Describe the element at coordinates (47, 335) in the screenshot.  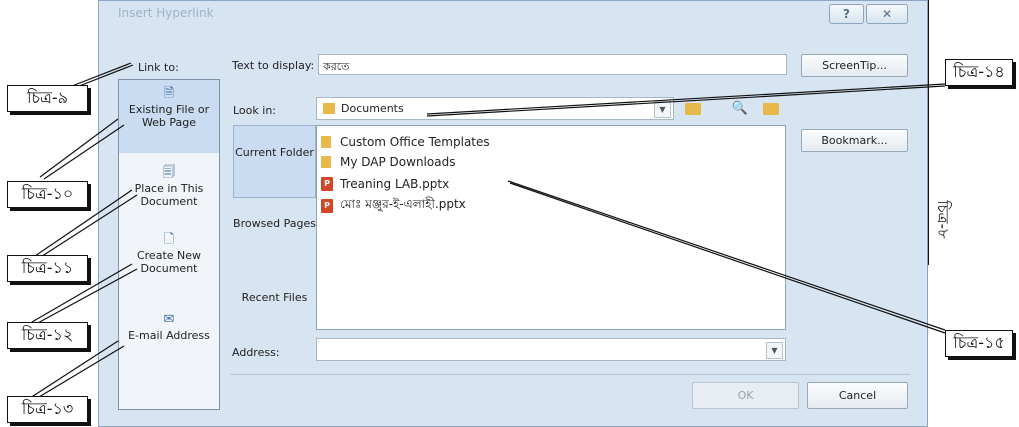
I see `callout-fig-12: চিত্র-১২` at that location.